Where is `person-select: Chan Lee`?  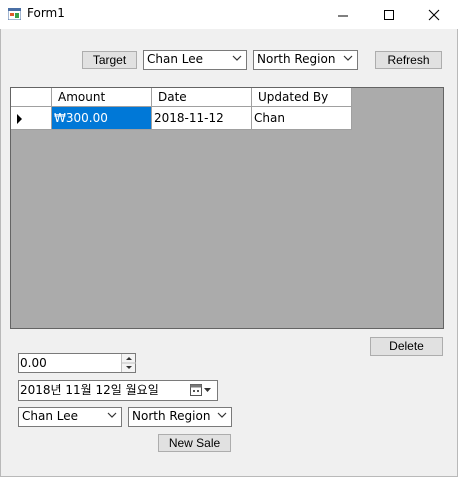
person-select: Chan Lee is located at coordinates (195, 60).